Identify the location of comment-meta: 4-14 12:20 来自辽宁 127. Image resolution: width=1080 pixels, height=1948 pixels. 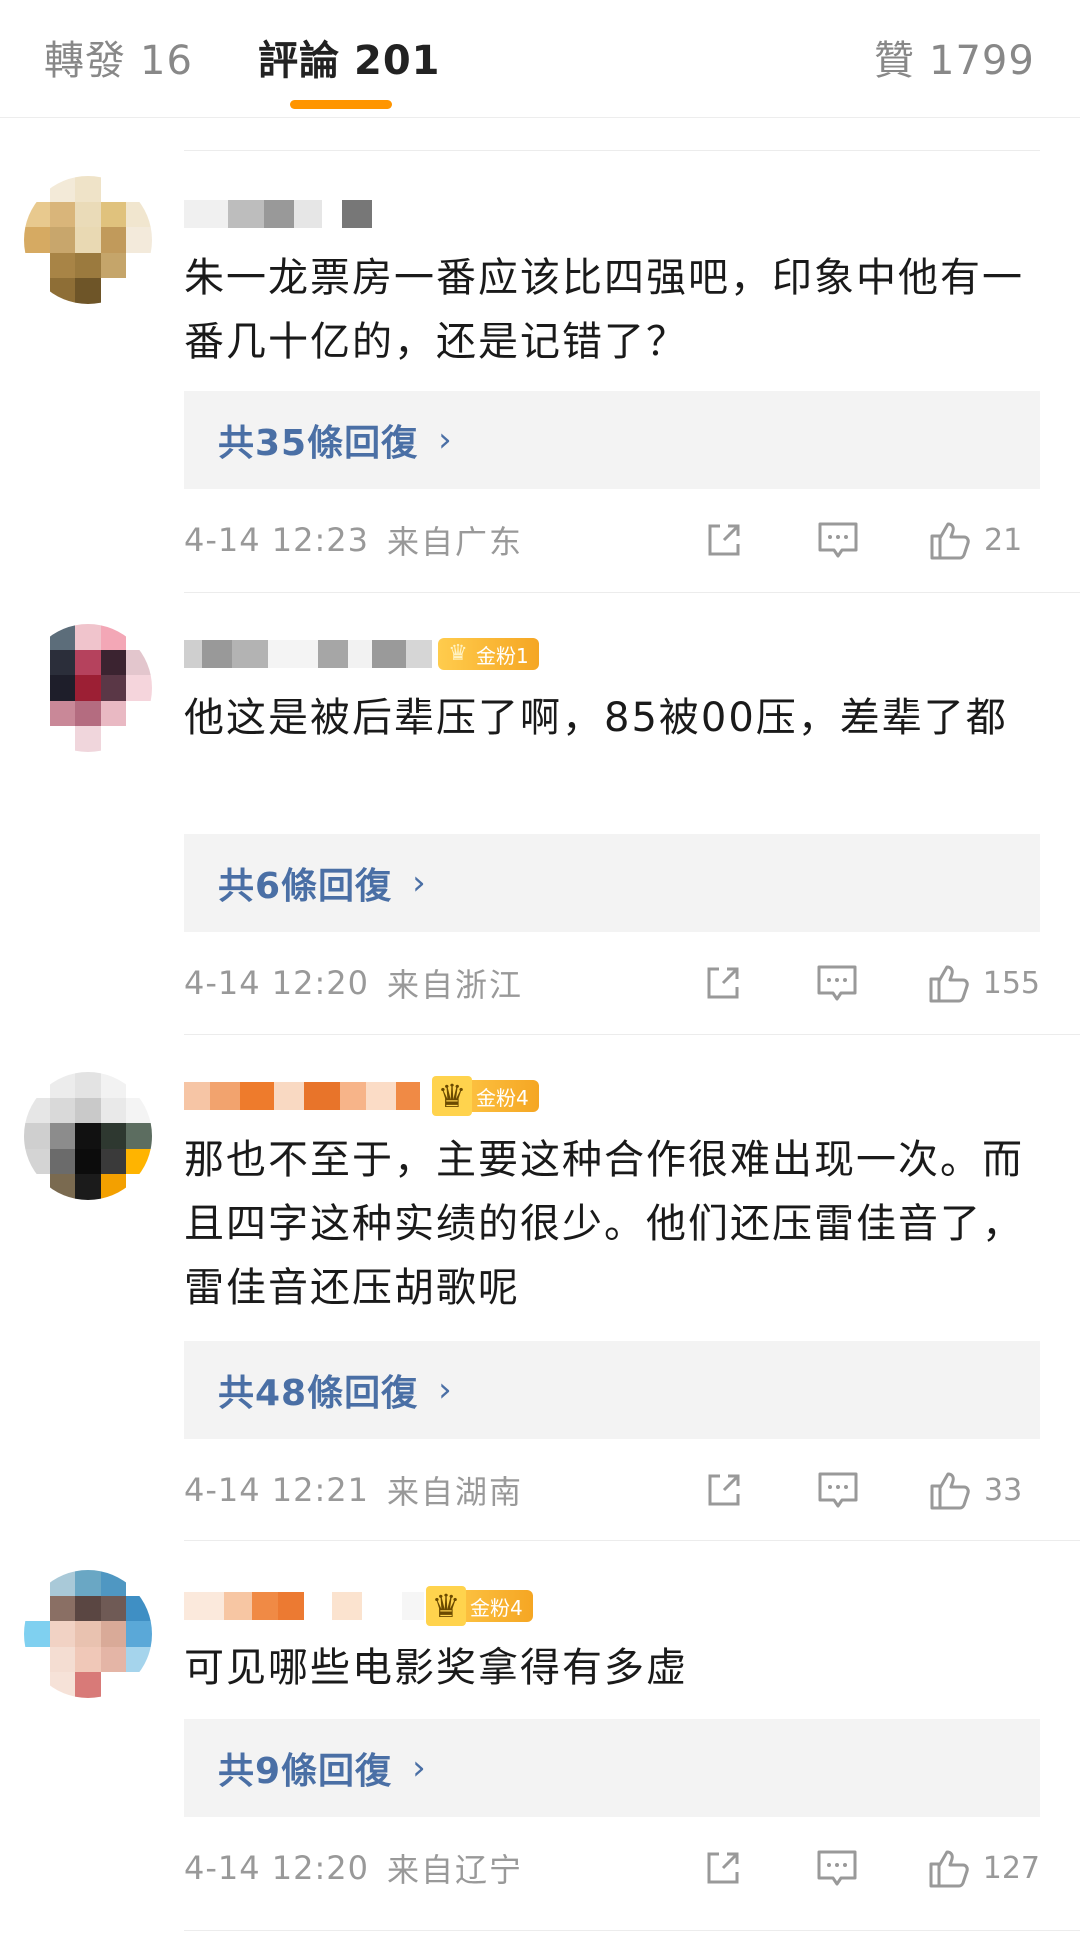
(612, 1868).